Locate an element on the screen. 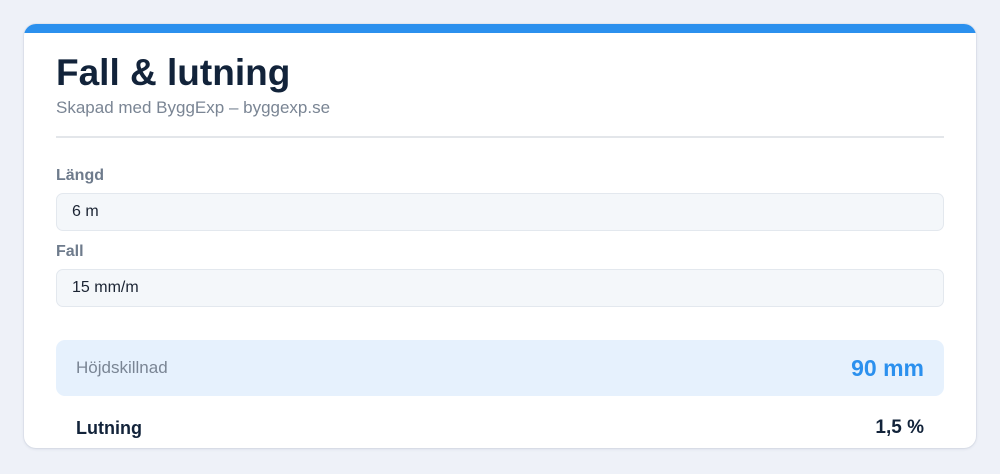 The height and width of the screenshot is (474, 1000). length-label: Längd is located at coordinates (80, 175).